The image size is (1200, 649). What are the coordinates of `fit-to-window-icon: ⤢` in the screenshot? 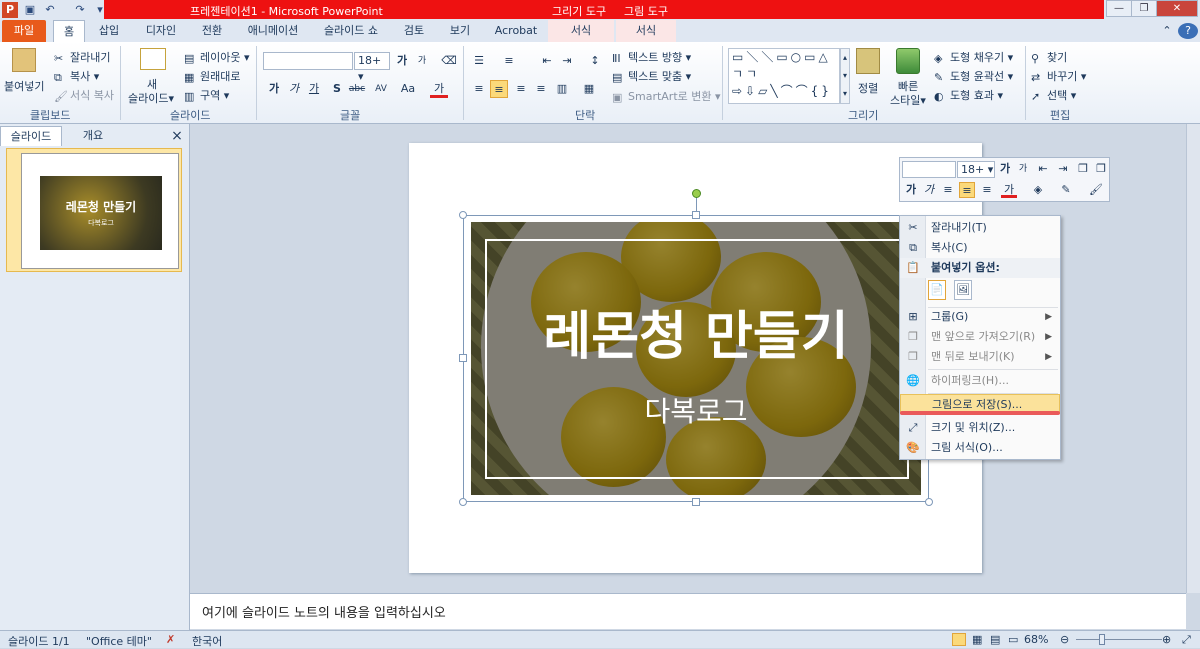 It's located at (1186, 640).